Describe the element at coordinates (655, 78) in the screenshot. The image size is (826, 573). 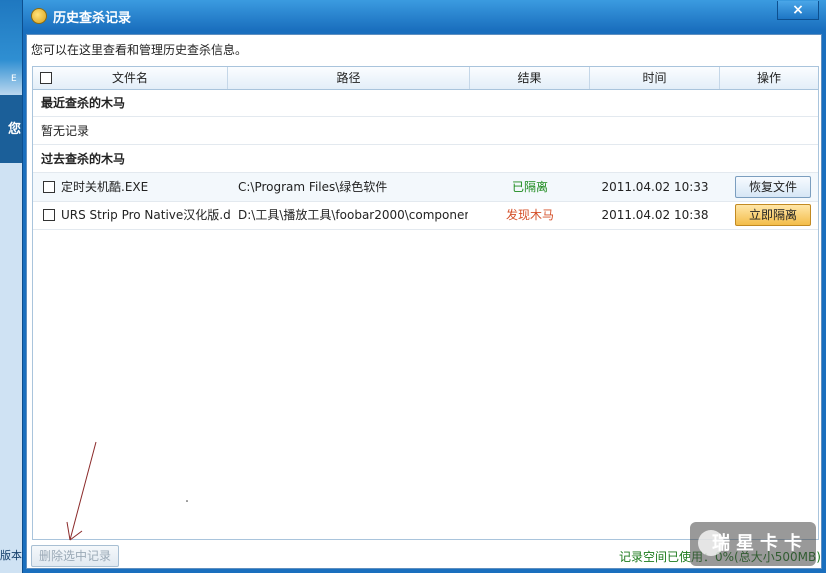
I see `column-time: 时间` at that location.